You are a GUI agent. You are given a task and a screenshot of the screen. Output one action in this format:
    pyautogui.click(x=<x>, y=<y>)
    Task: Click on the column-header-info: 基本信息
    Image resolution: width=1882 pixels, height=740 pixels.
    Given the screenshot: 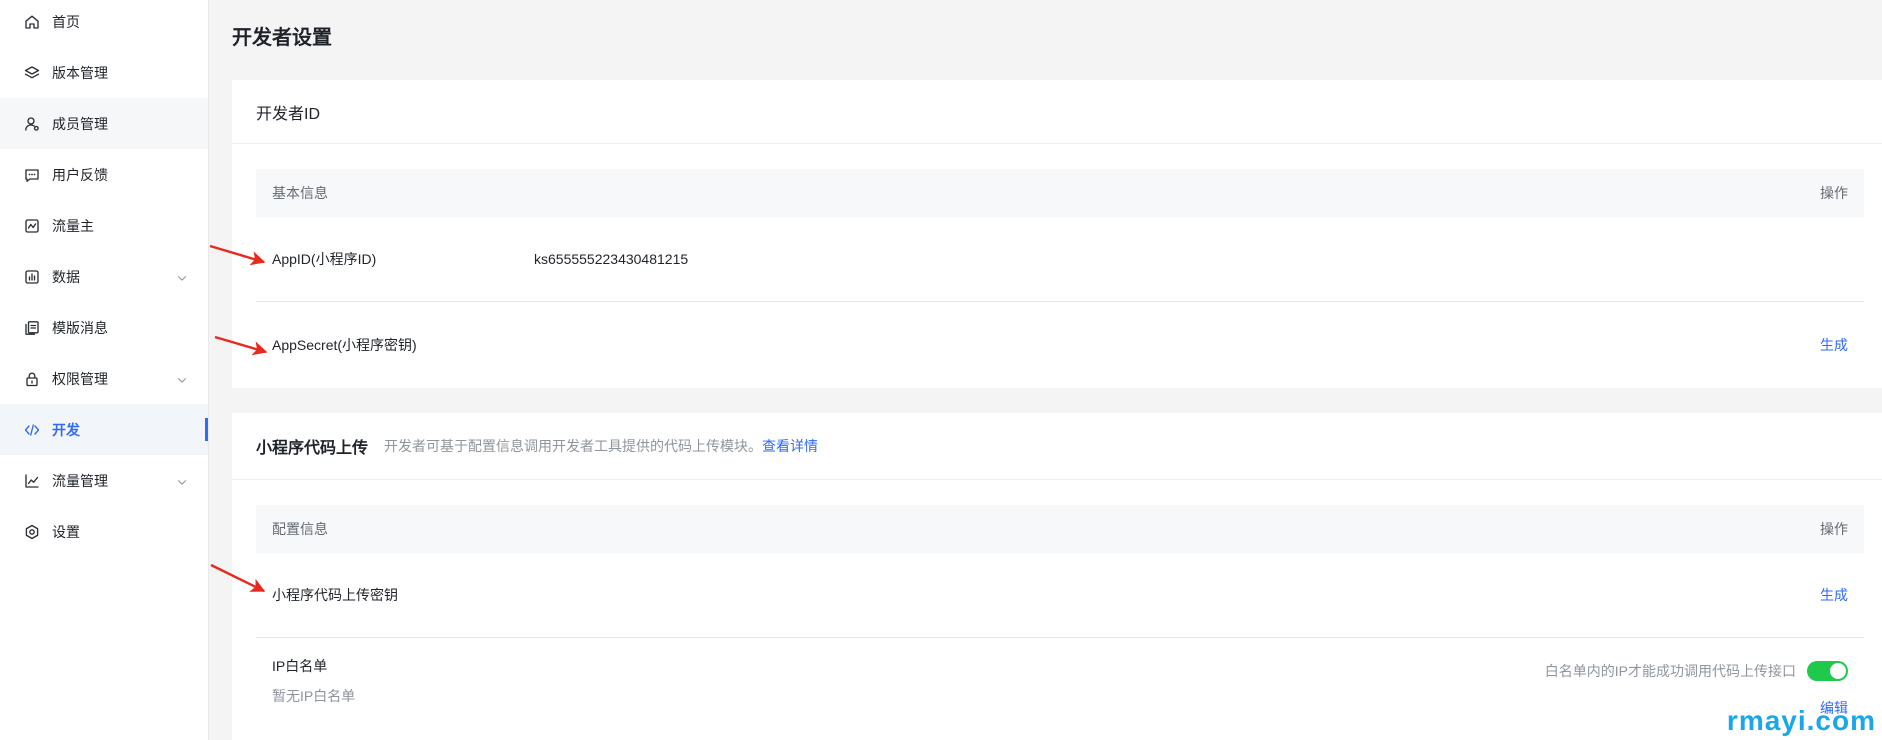 What is the action you would take?
    pyautogui.click(x=300, y=193)
    